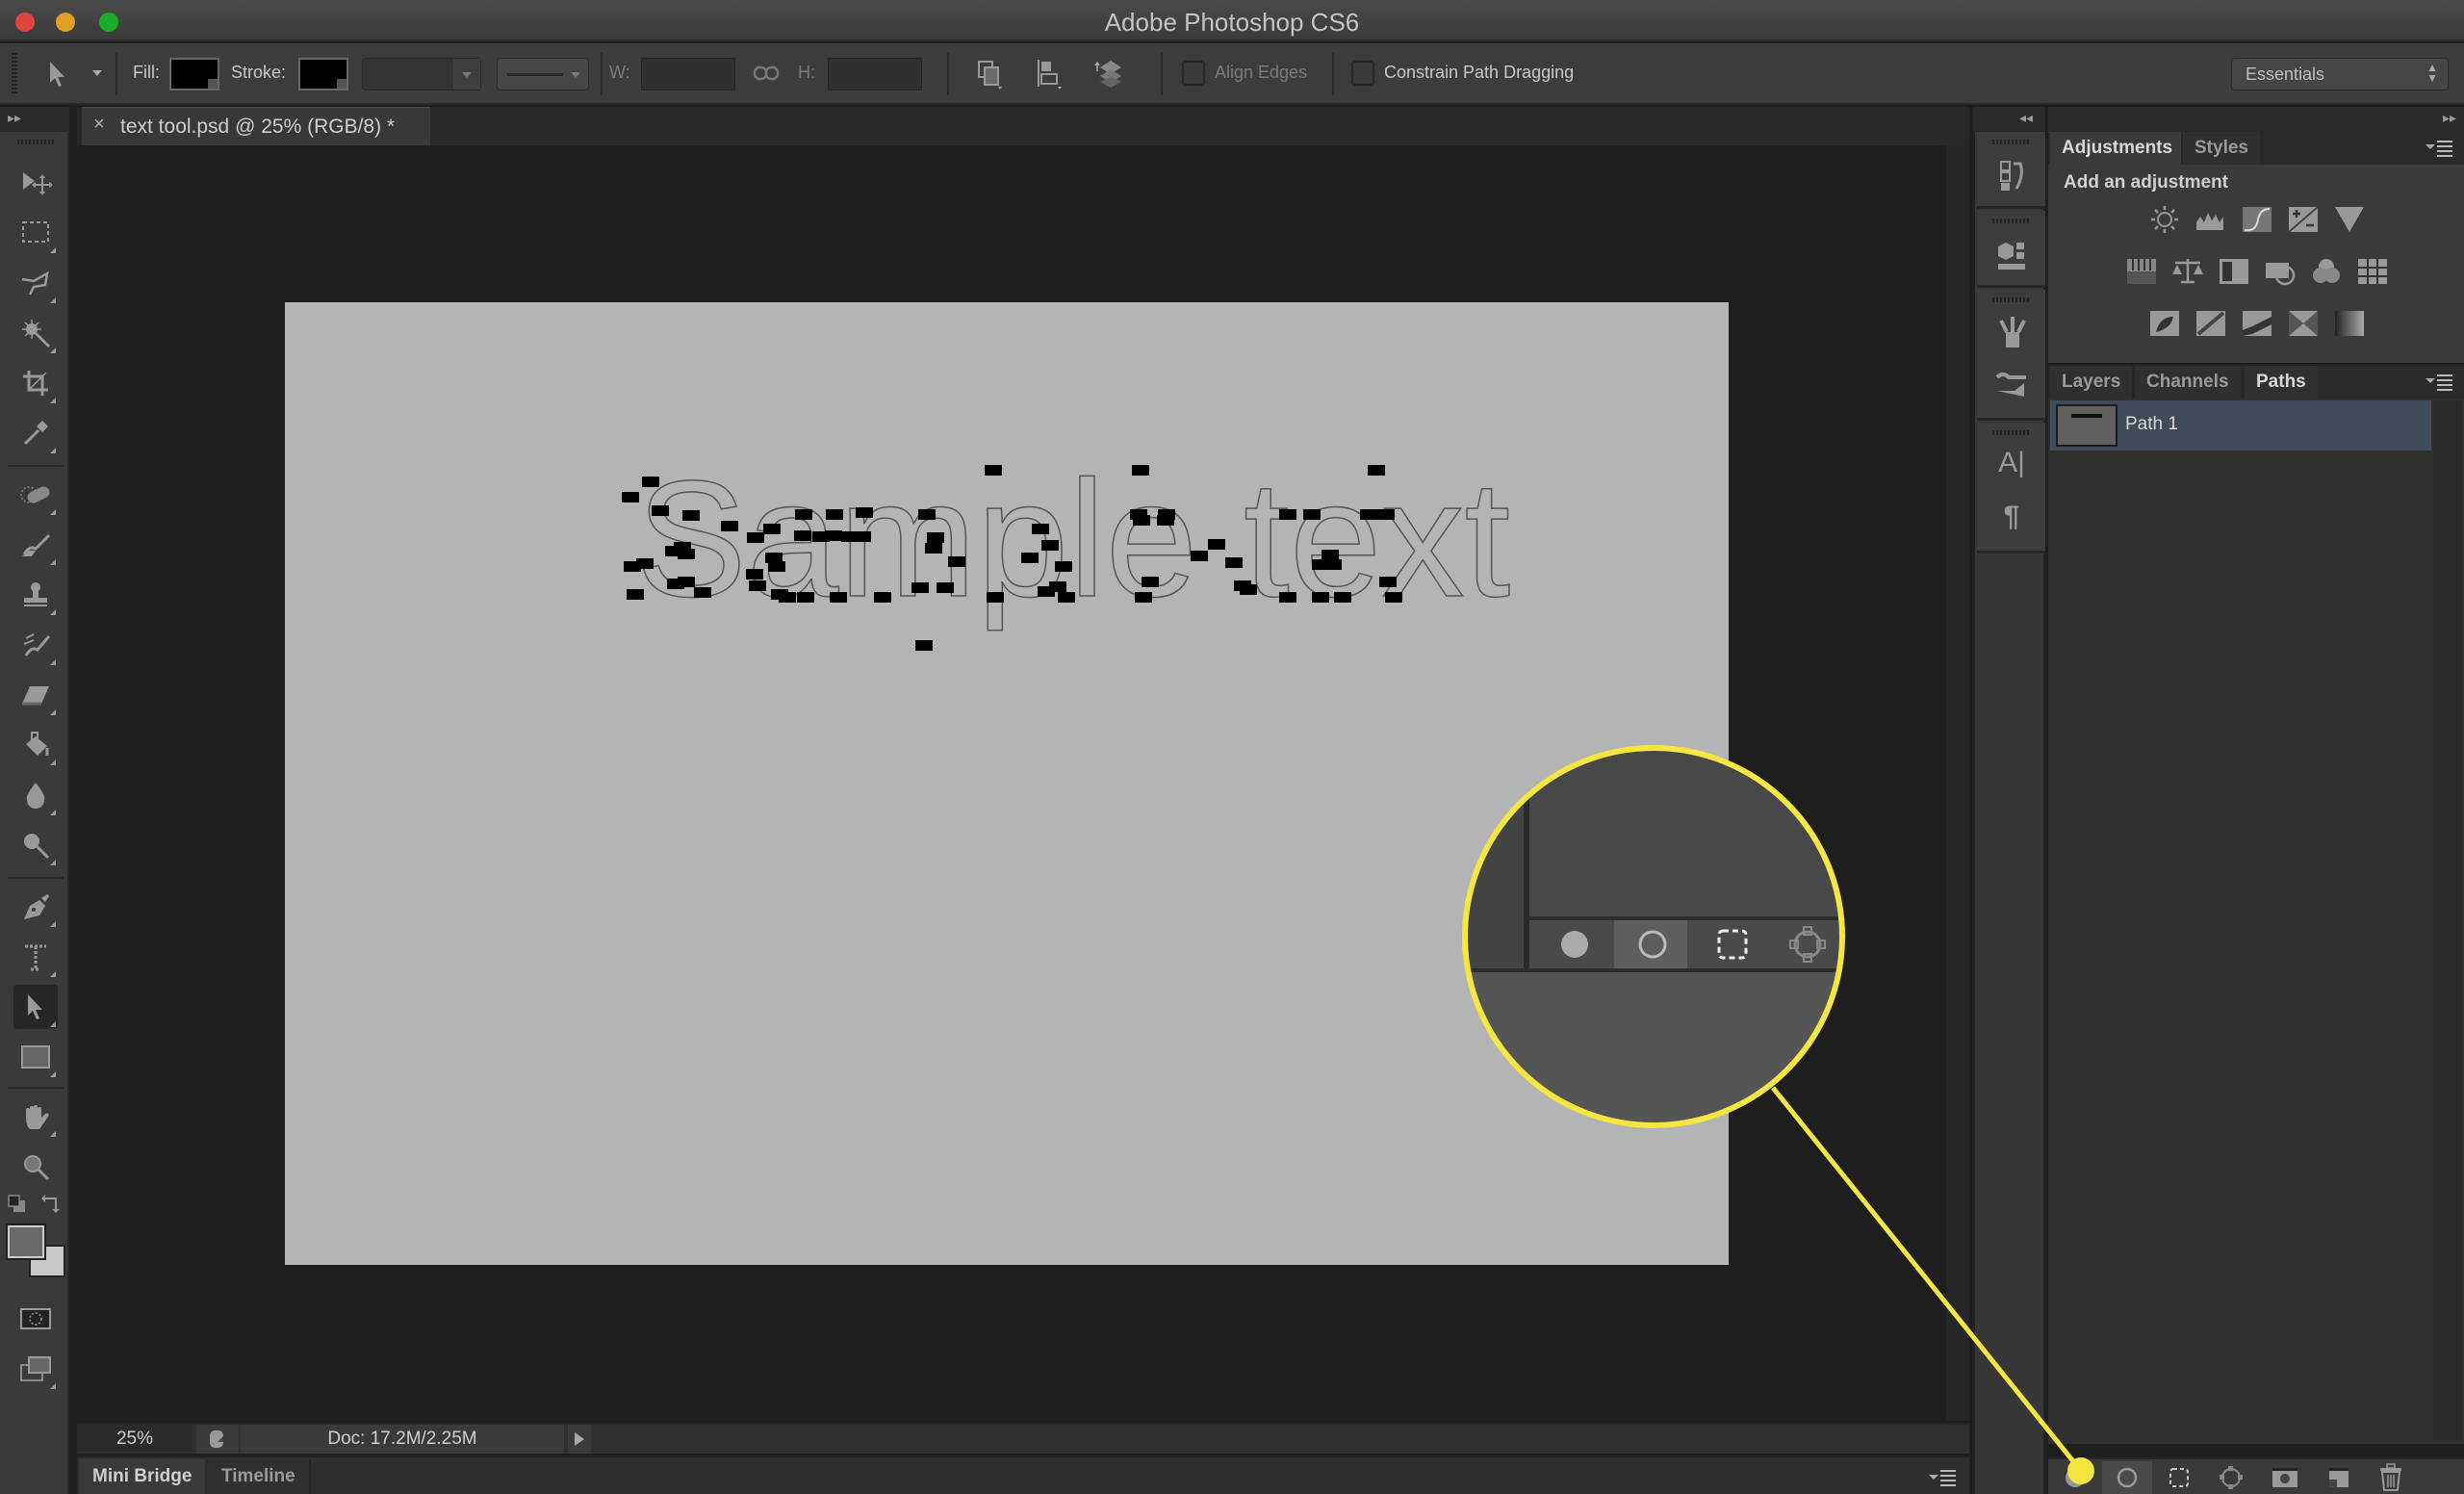  What do you see at coordinates (35, 495) in the screenshot?
I see `spot-healing-brush-tool` at bounding box center [35, 495].